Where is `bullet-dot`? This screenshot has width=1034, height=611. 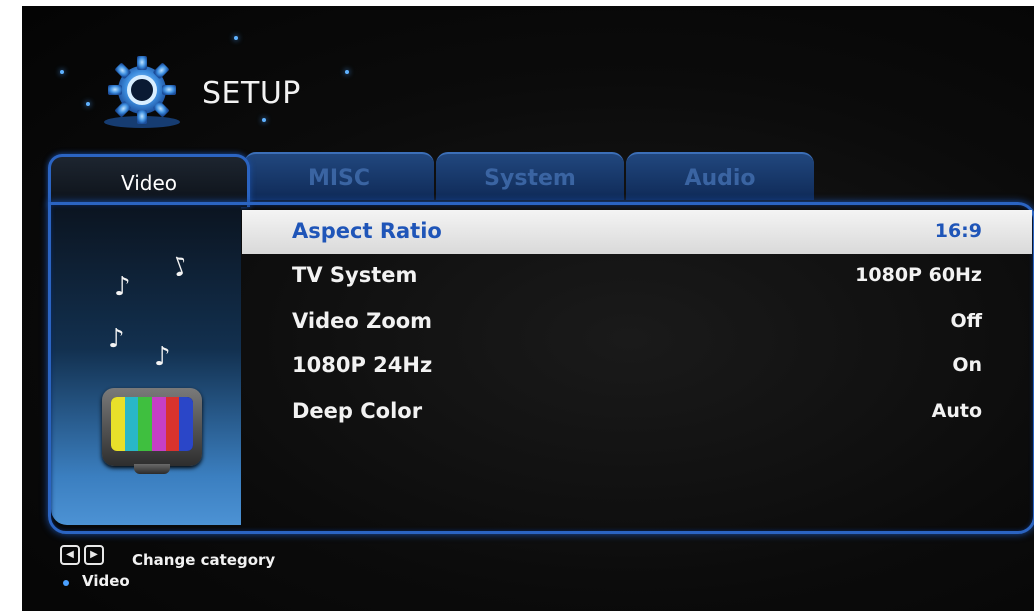
bullet-dot is located at coordinates (66, 583).